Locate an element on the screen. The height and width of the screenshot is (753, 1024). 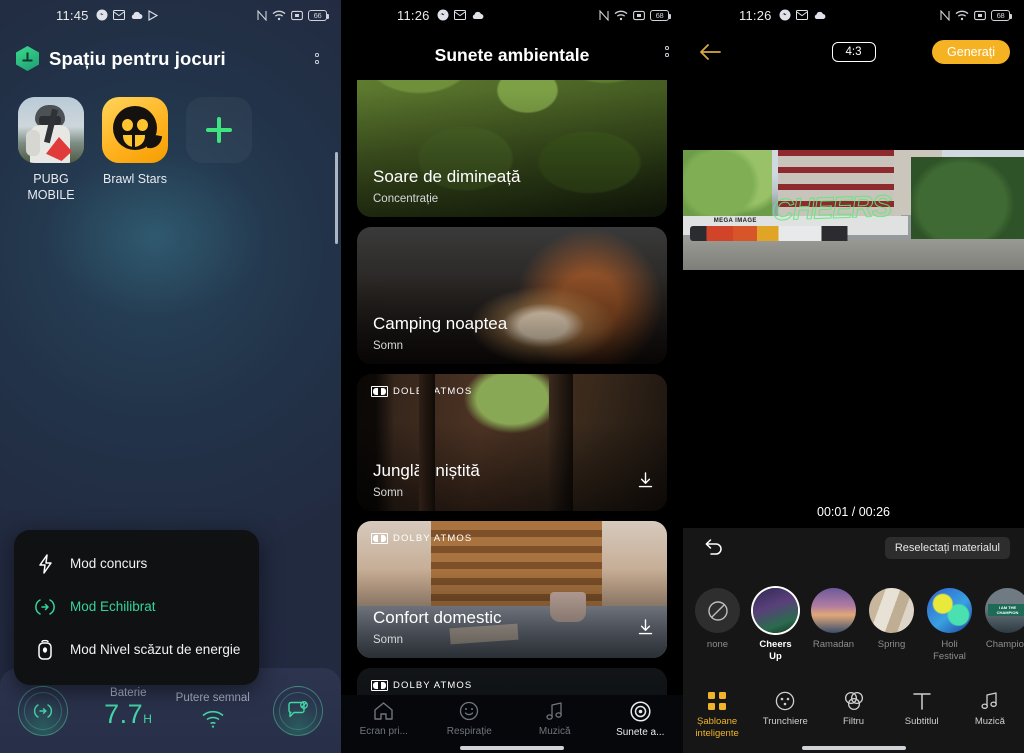
timecode-label: 00:01 / 00:26 is located at coordinates (853, 512).